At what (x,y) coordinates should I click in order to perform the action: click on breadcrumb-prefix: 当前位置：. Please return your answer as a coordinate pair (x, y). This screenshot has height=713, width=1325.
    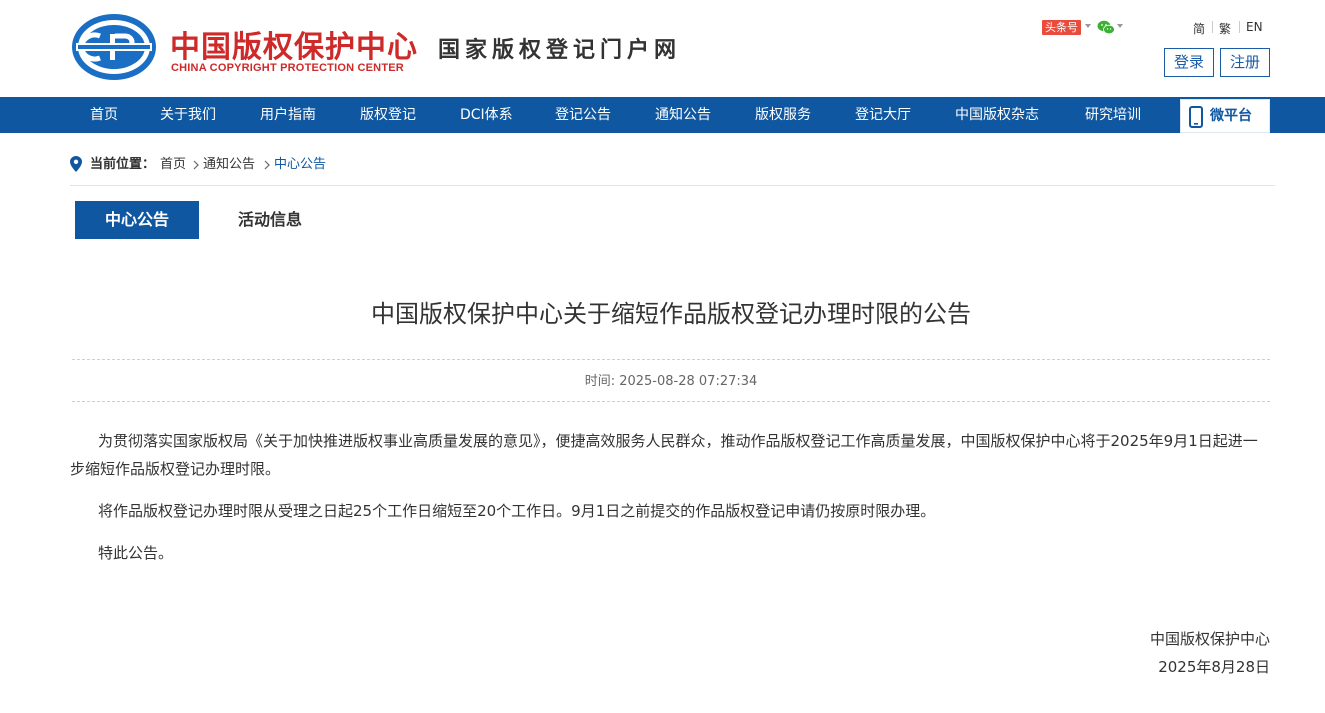
    Looking at the image, I should click on (123, 164).